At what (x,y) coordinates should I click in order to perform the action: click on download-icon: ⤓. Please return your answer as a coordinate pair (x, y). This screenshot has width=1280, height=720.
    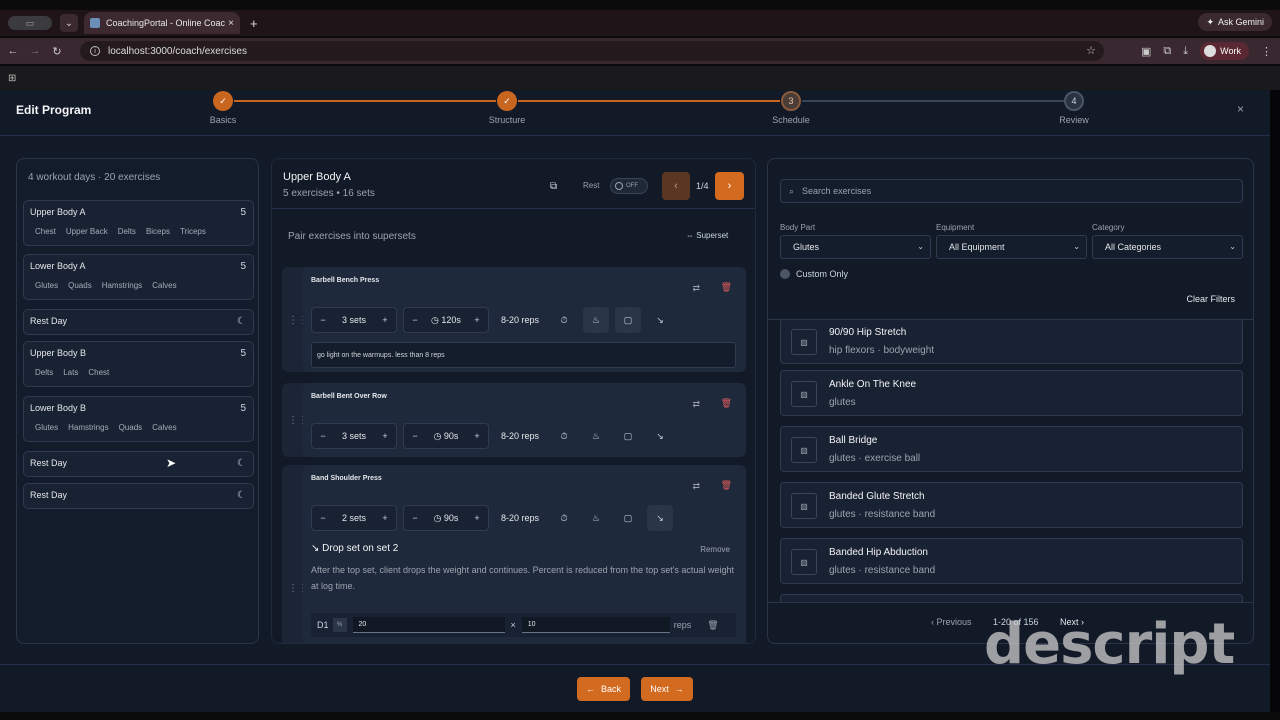
    Looking at the image, I should click on (1185, 51).